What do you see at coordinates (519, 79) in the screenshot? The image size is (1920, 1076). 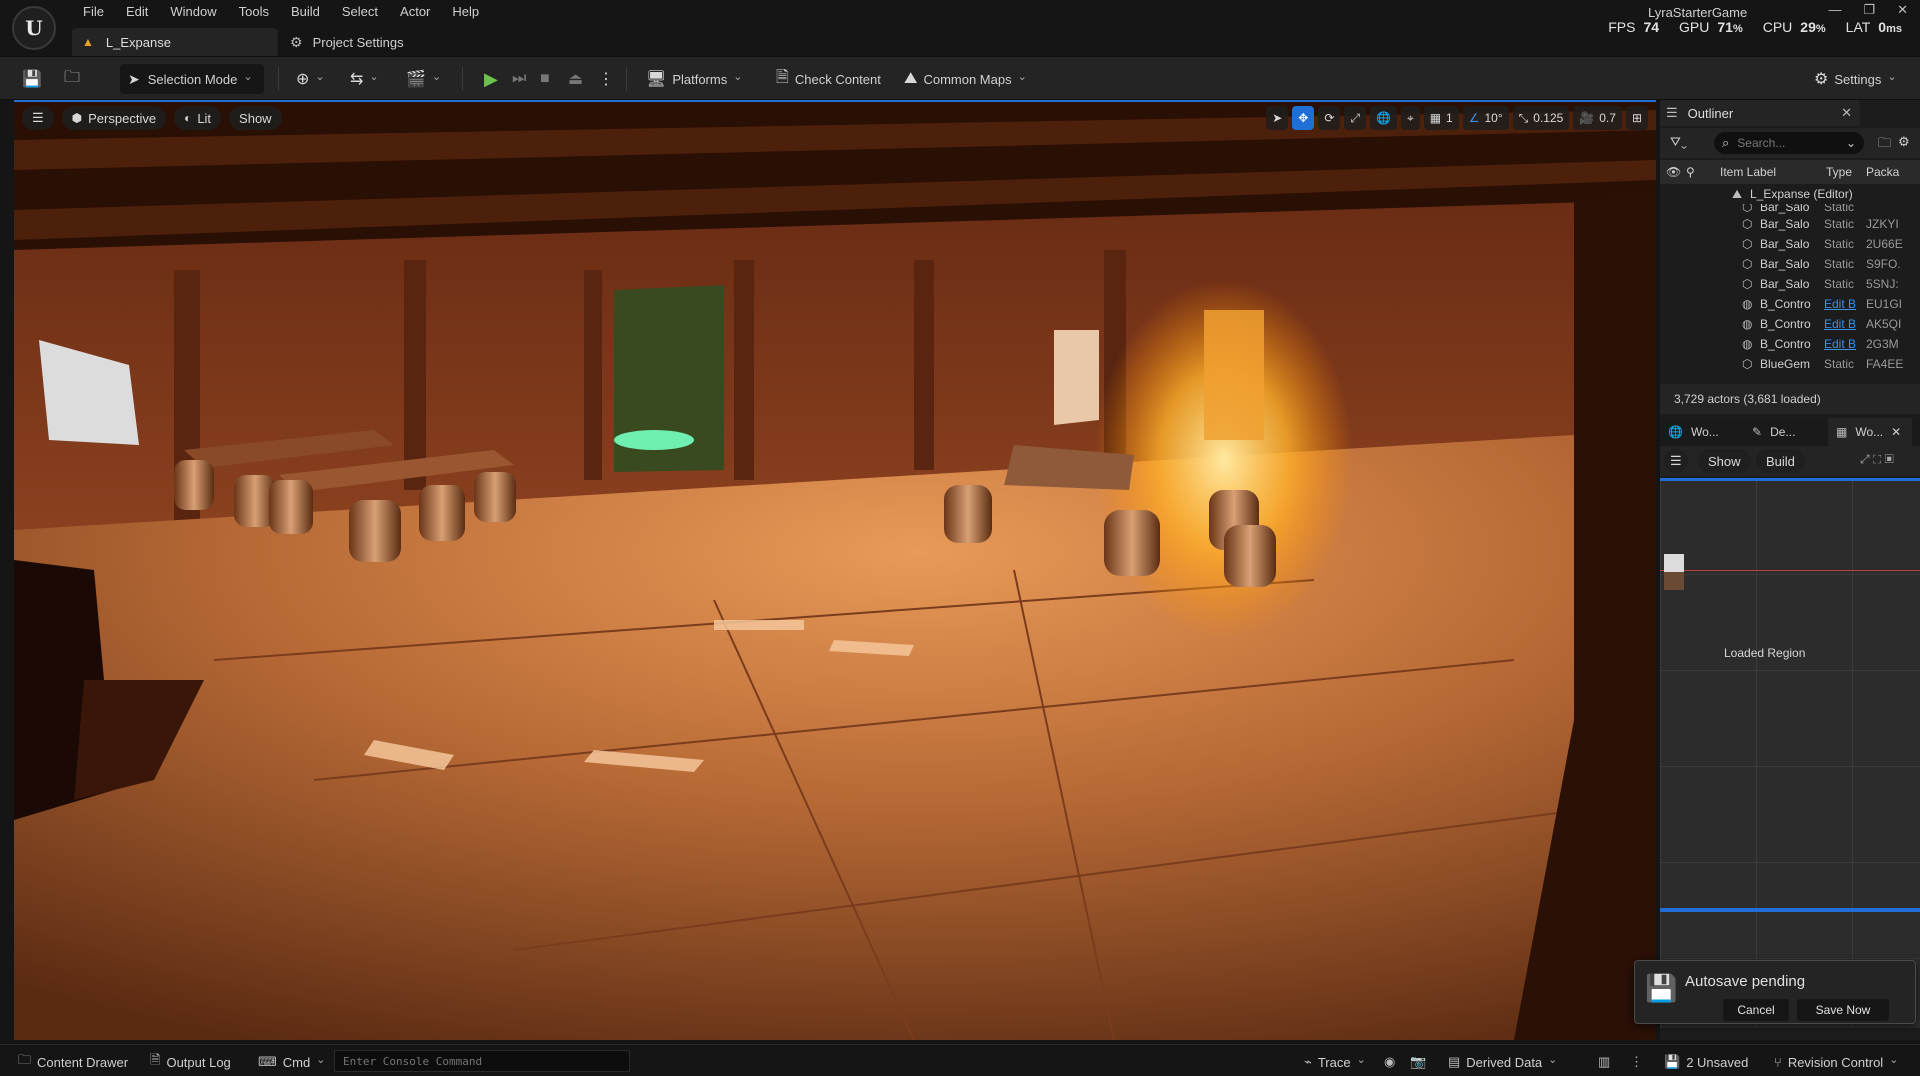 I see `step-button: ⏭` at bounding box center [519, 79].